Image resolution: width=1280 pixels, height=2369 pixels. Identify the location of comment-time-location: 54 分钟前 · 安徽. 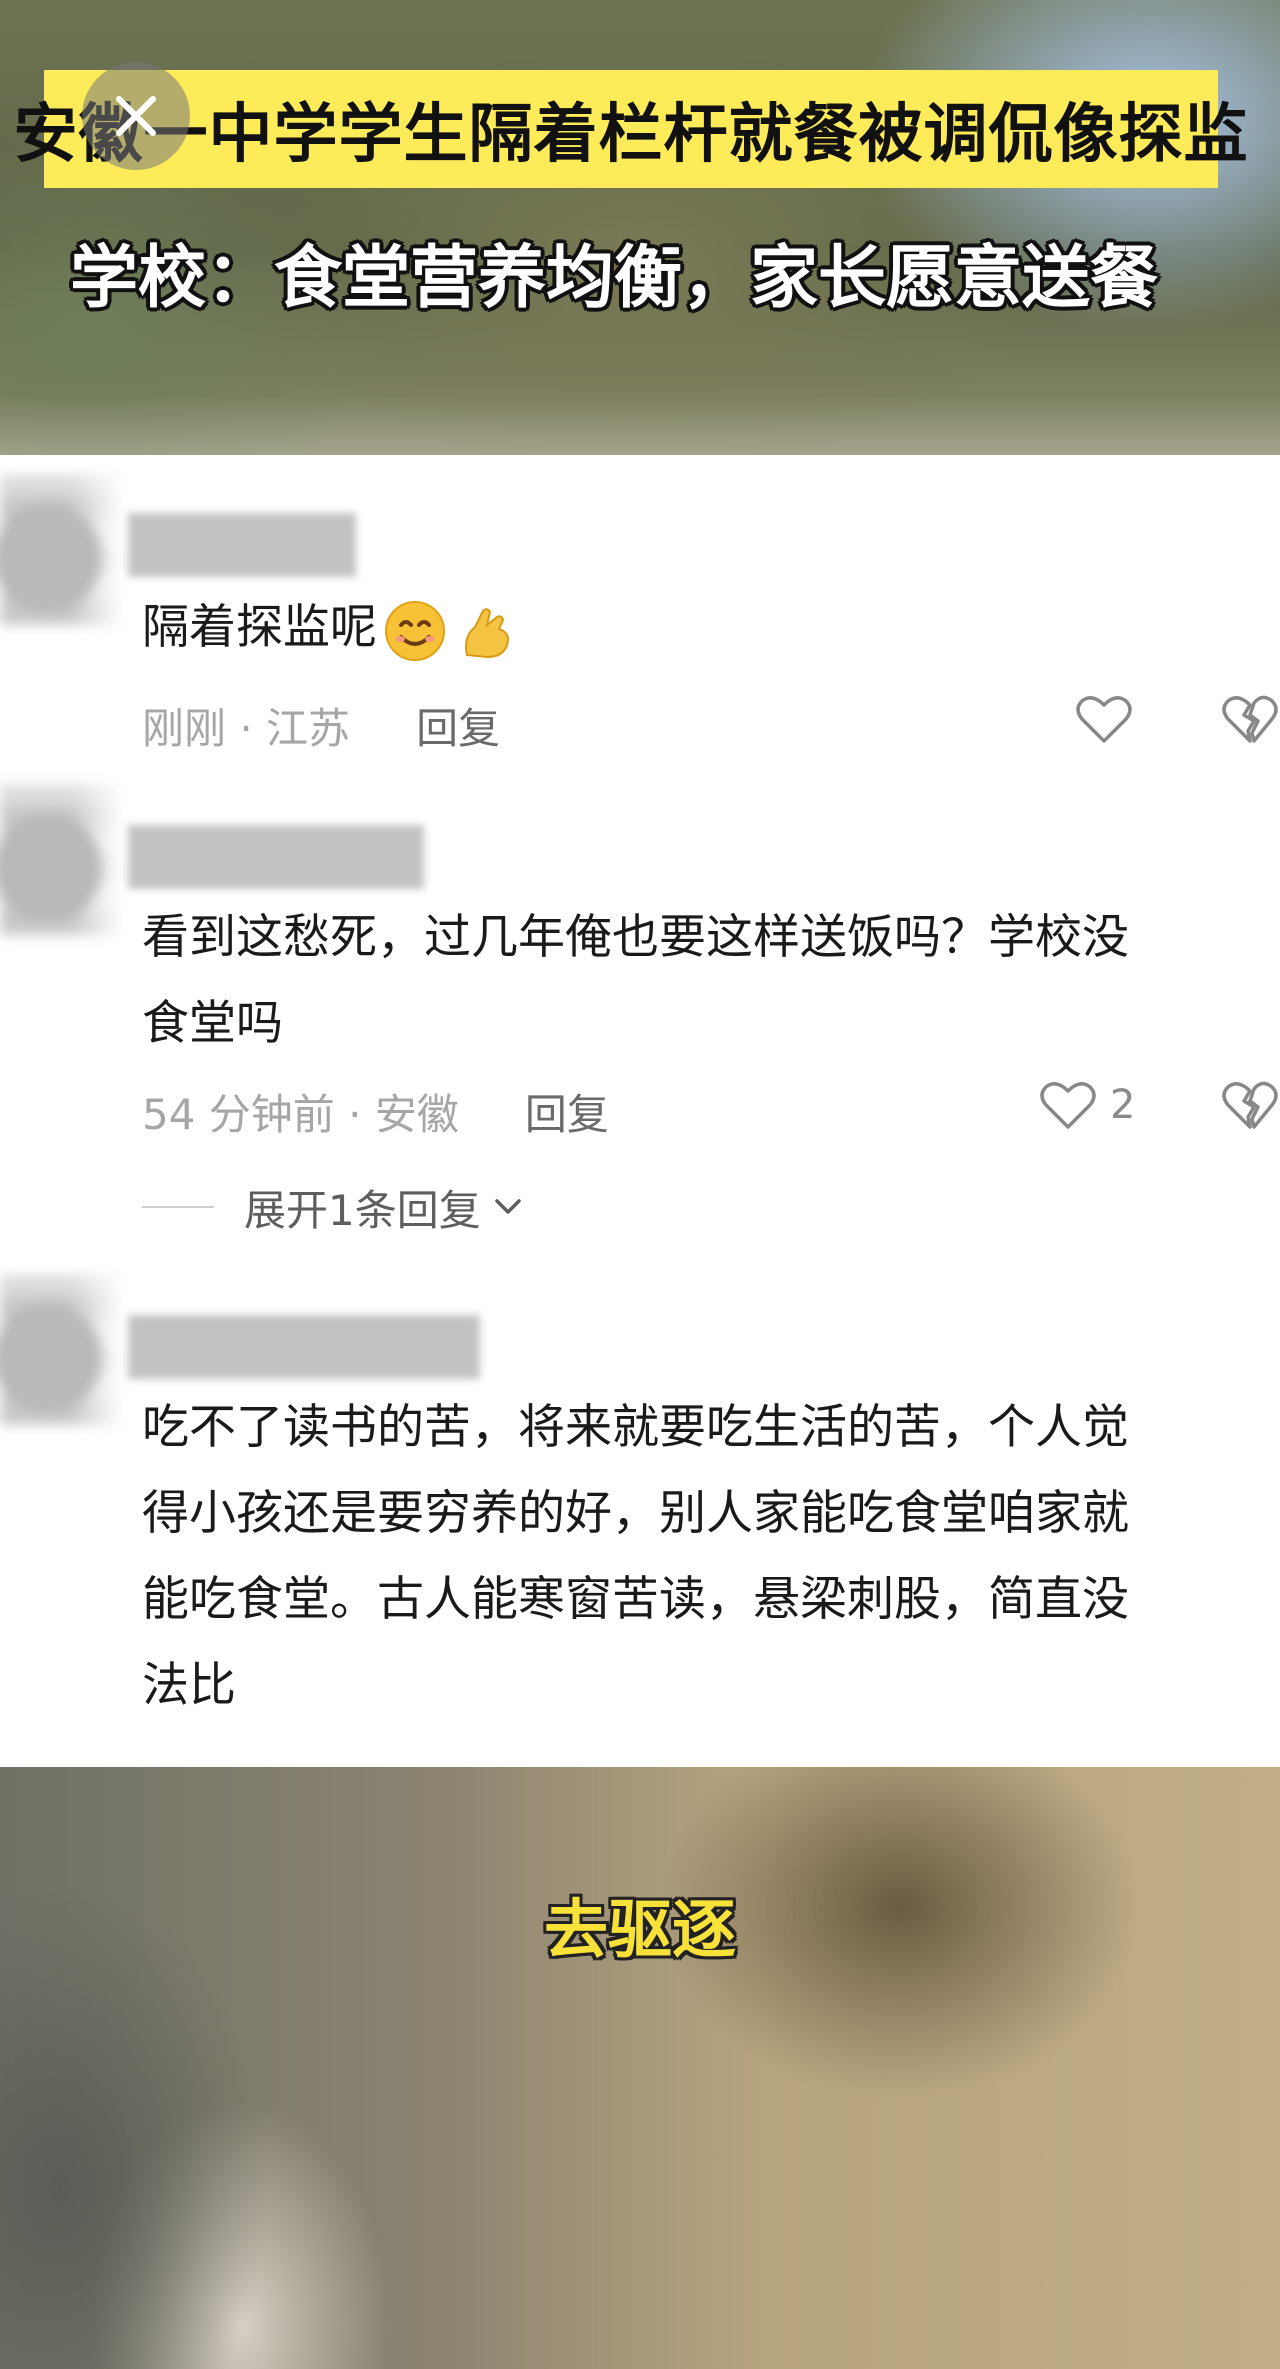
(300, 1114).